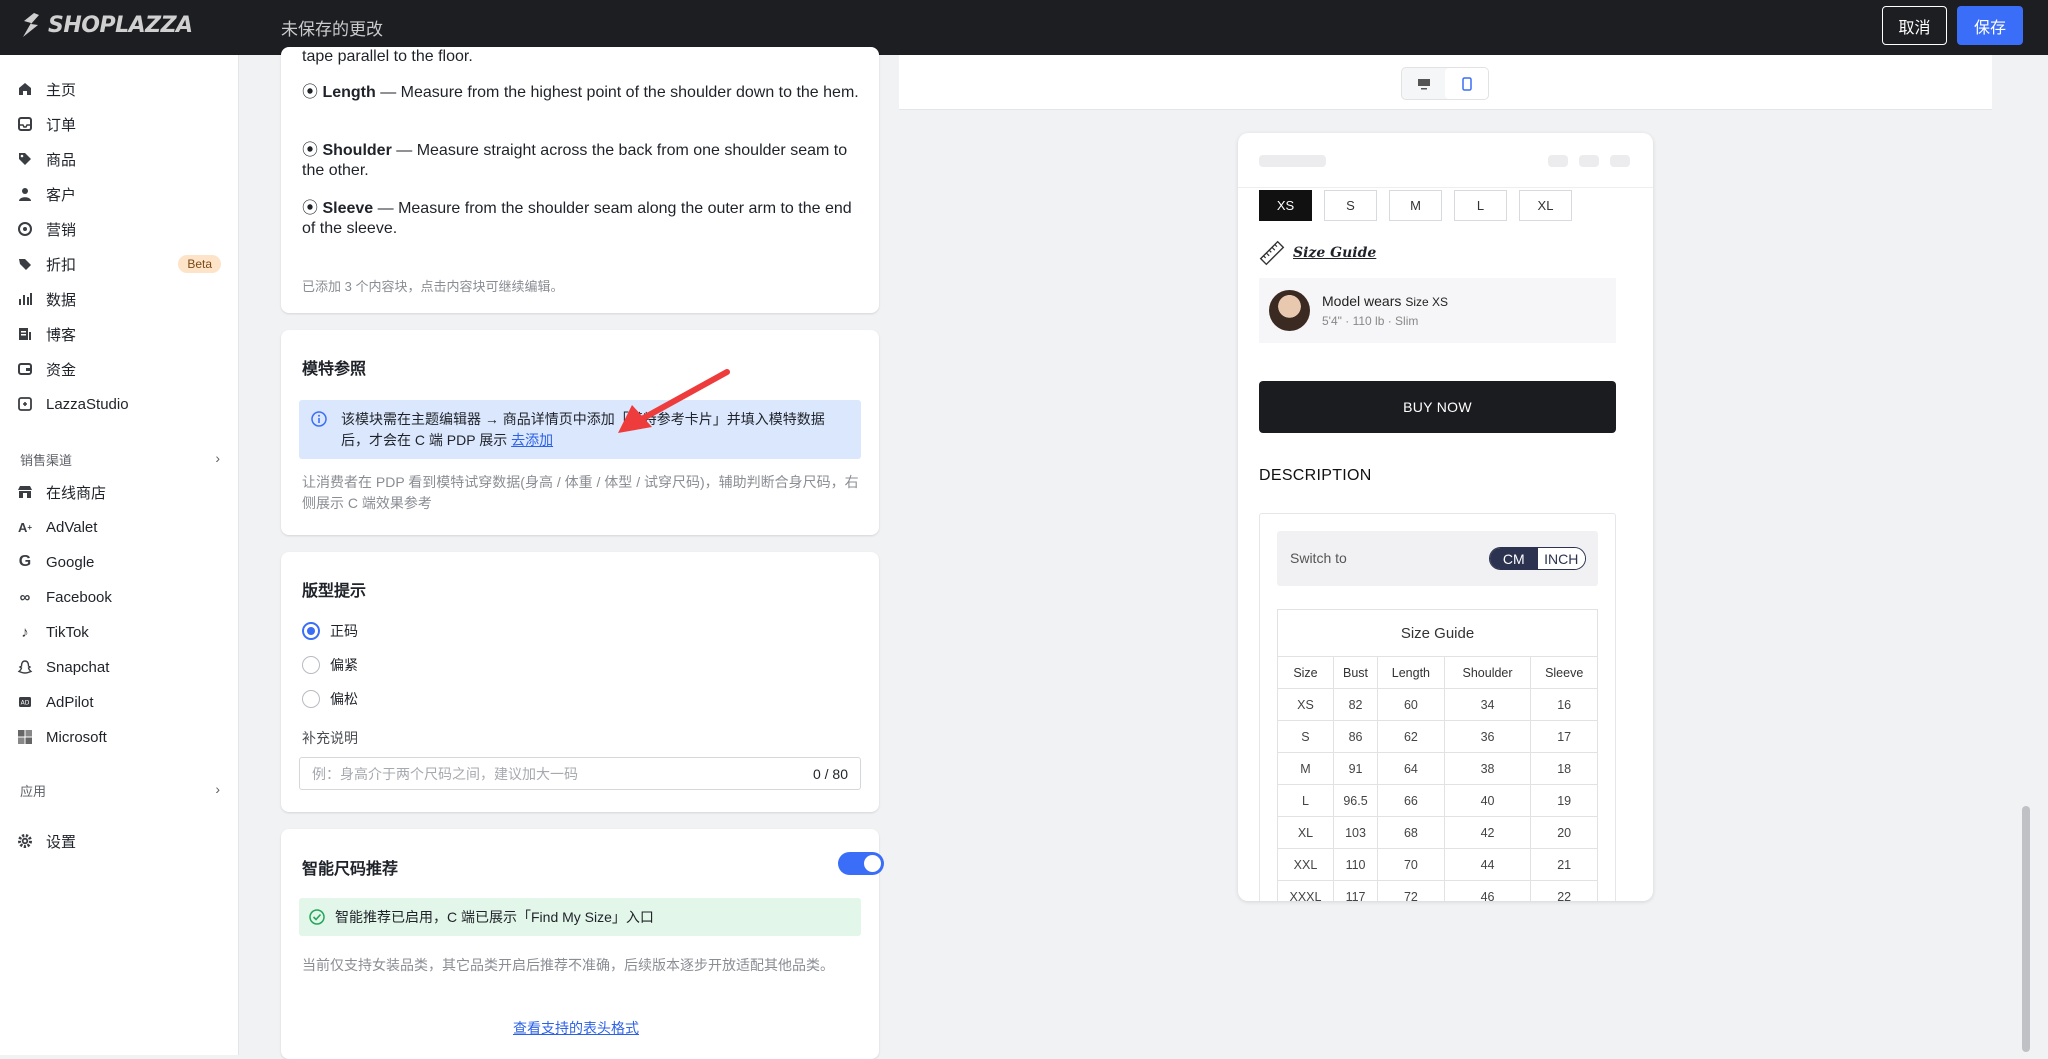 This screenshot has height=1059, width=2048. Describe the element at coordinates (118, 229) in the screenshot. I see `sidebar-item-marketing: 营销` at that location.